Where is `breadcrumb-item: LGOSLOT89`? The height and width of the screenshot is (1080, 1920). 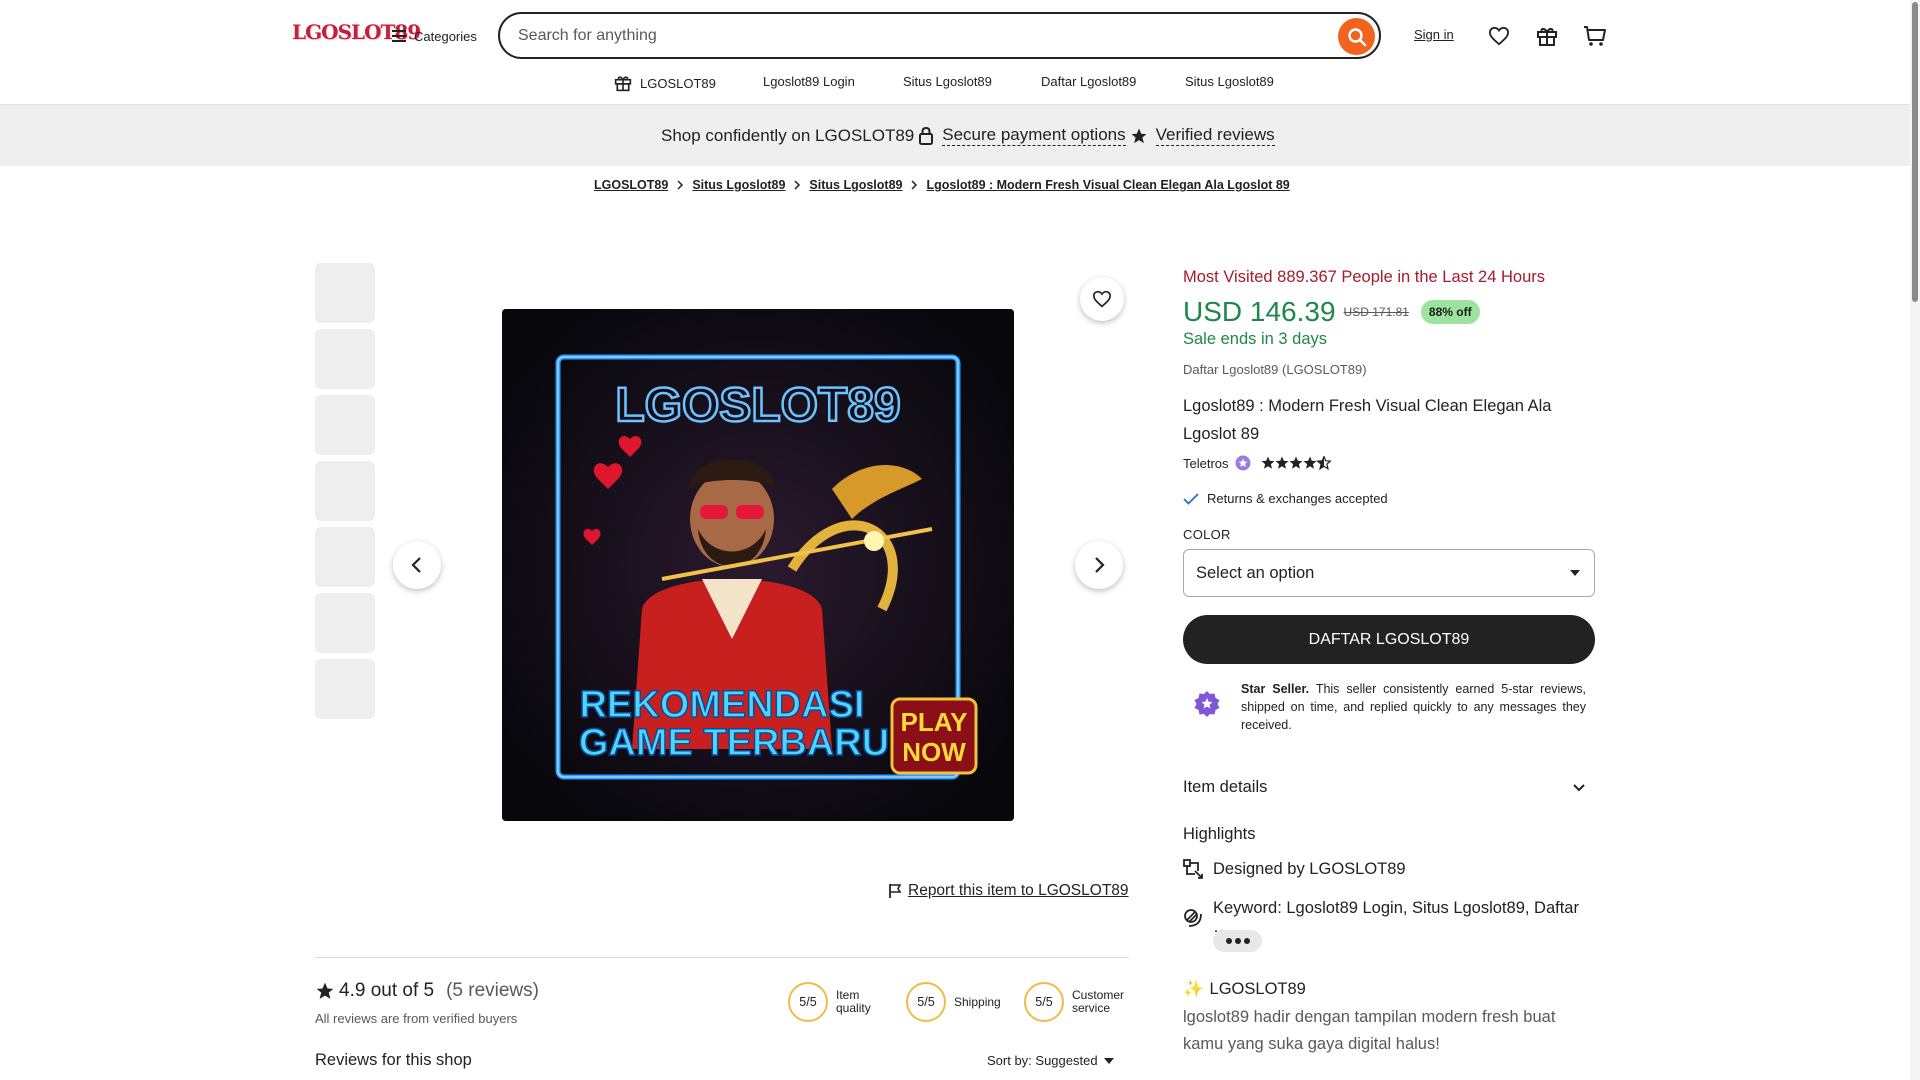 breadcrumb-item: LGOSLOT89 is located at coordinates (631, 185).